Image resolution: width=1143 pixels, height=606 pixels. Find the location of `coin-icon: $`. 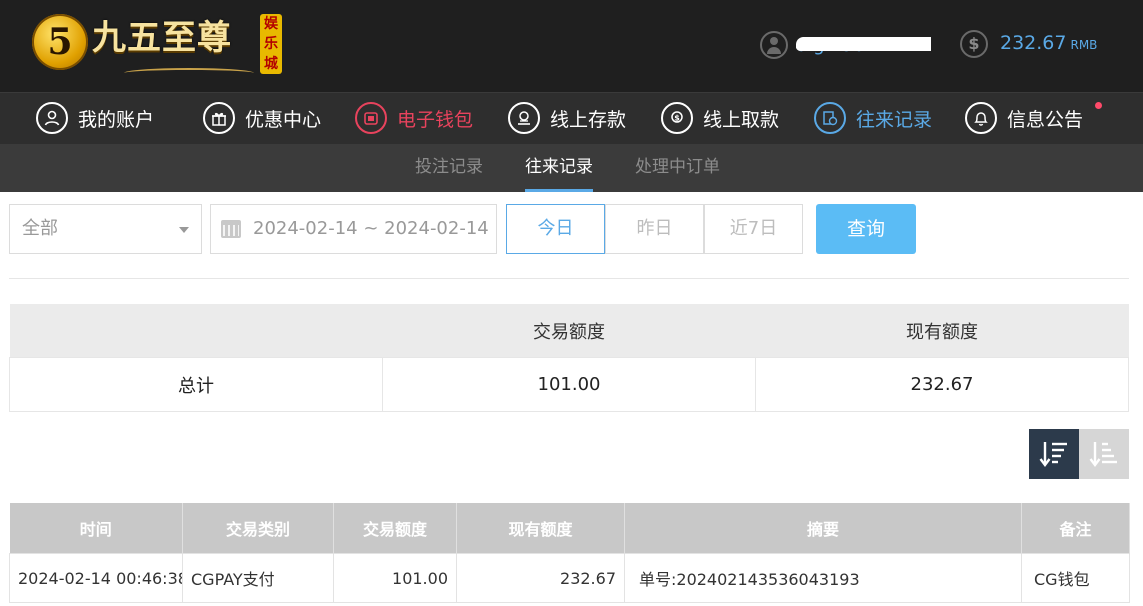

coin-icon: $ is located at coordinates (974, 44).